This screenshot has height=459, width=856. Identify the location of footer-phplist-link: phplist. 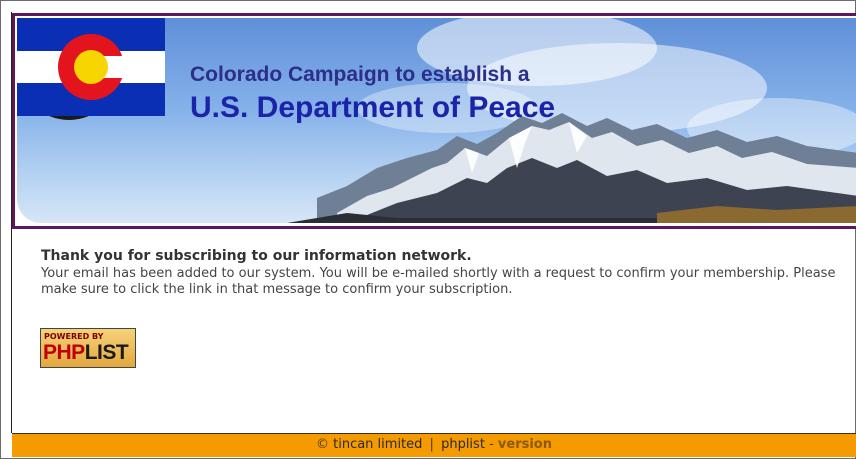
(463, 444).